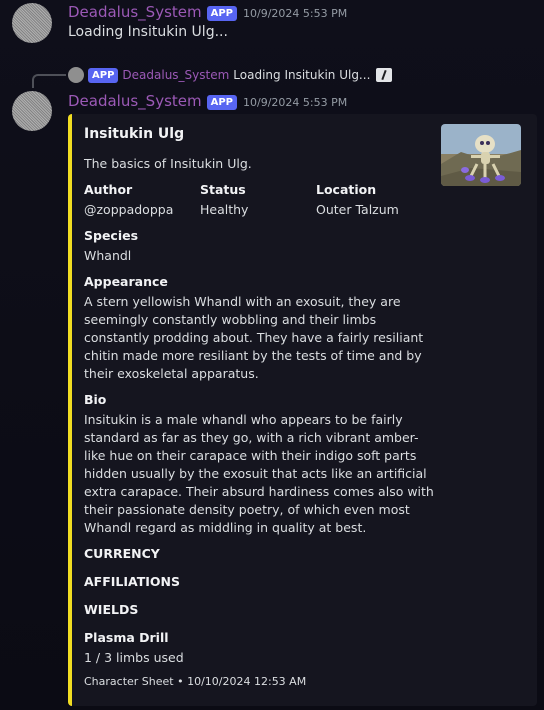 The height and width of the screenshot is (710, 544). What do you see at coordinates (357, 209) in the screenshot?
I see `field-value: Outer Talzum` at bounding box center [357, 209].